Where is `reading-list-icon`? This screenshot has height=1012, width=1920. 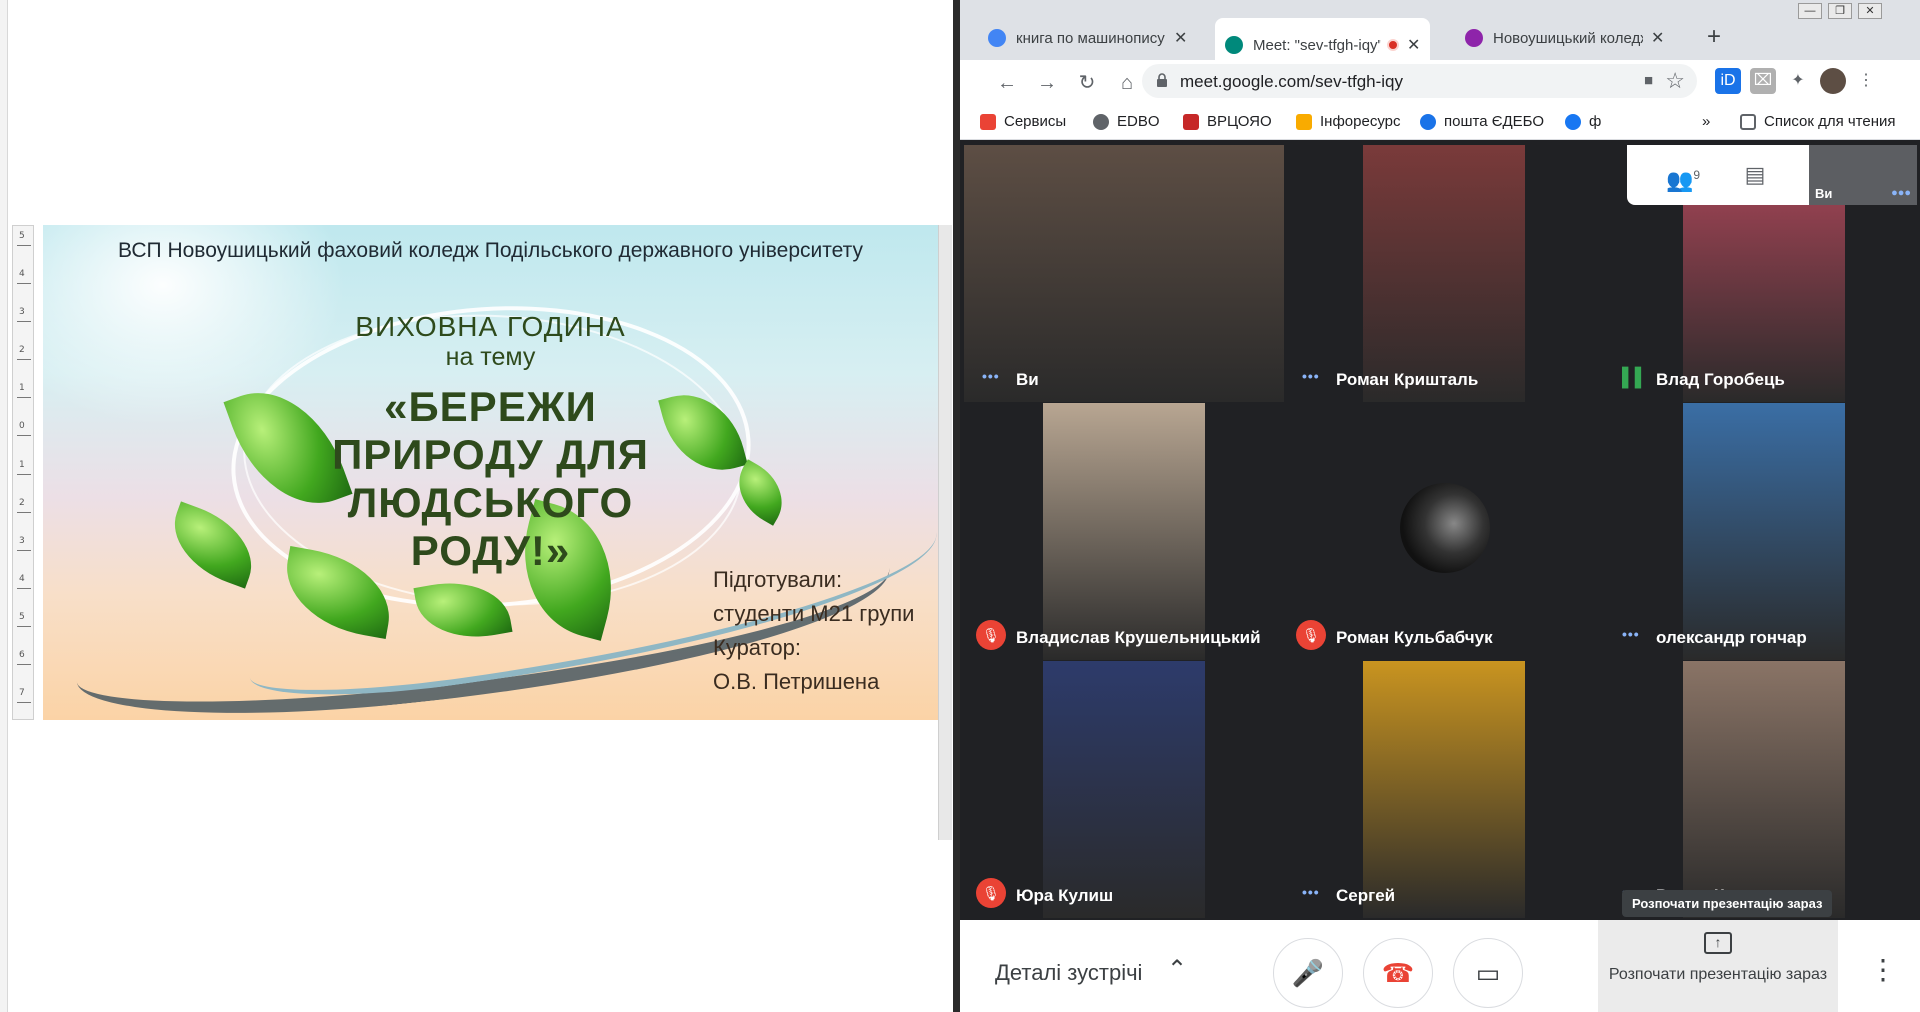 reading-list-icon is located at coordinates (1748, 121).